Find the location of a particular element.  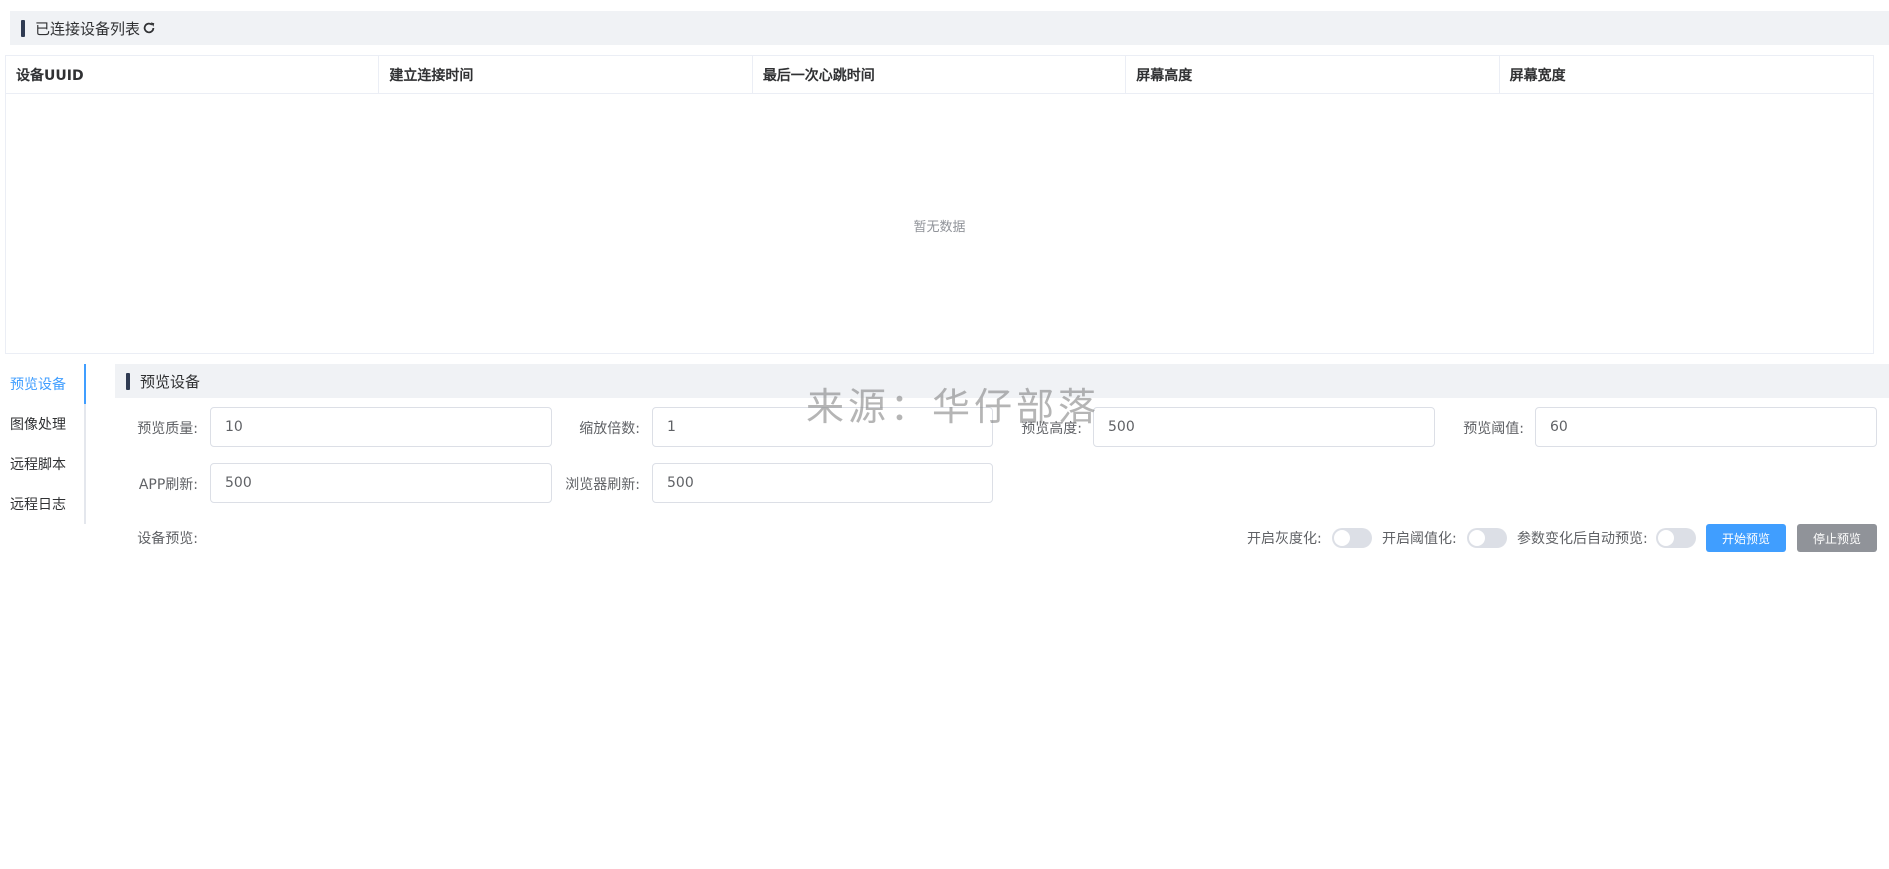

scale-label: 缩放倍数: is located at coordinates (609, 429).